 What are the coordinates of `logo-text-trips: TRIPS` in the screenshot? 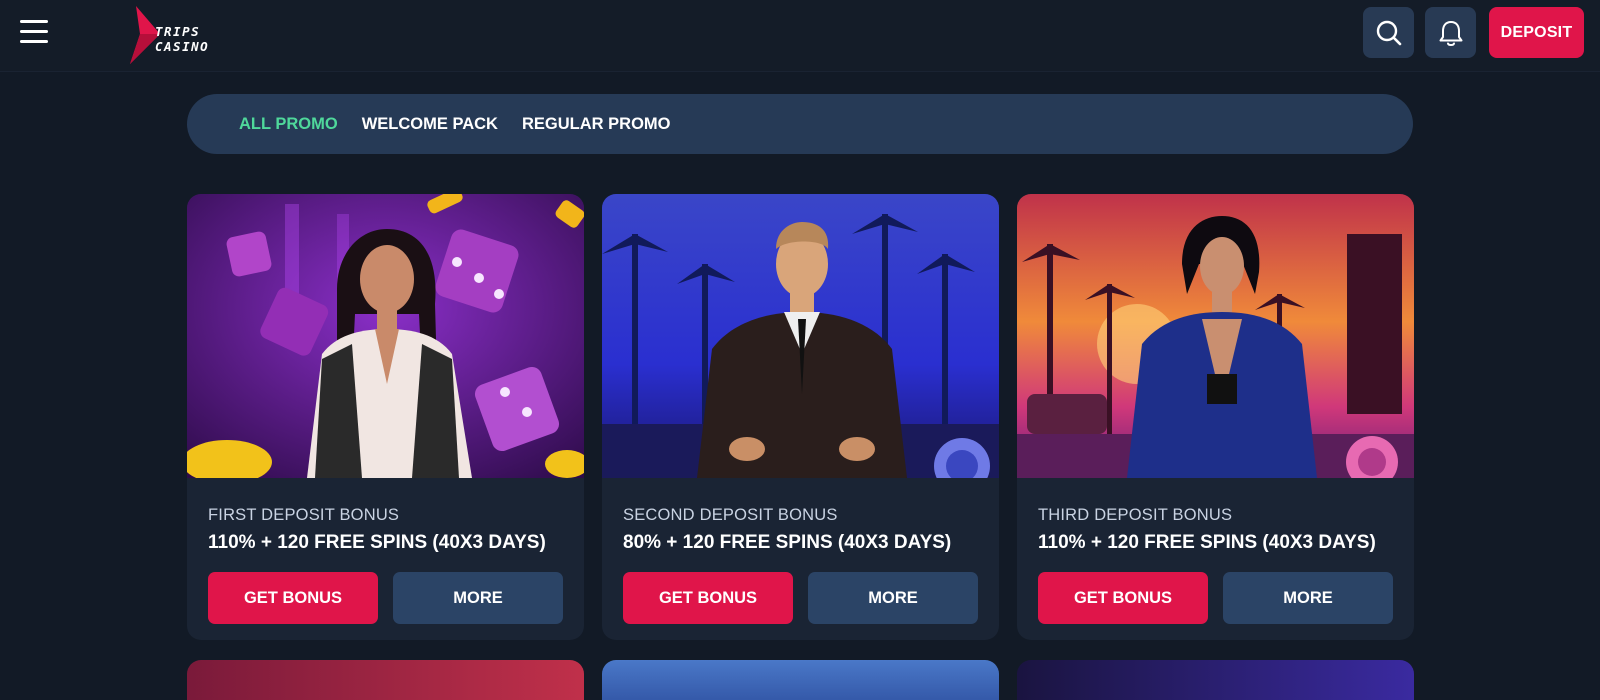 It's located at (178, 31).